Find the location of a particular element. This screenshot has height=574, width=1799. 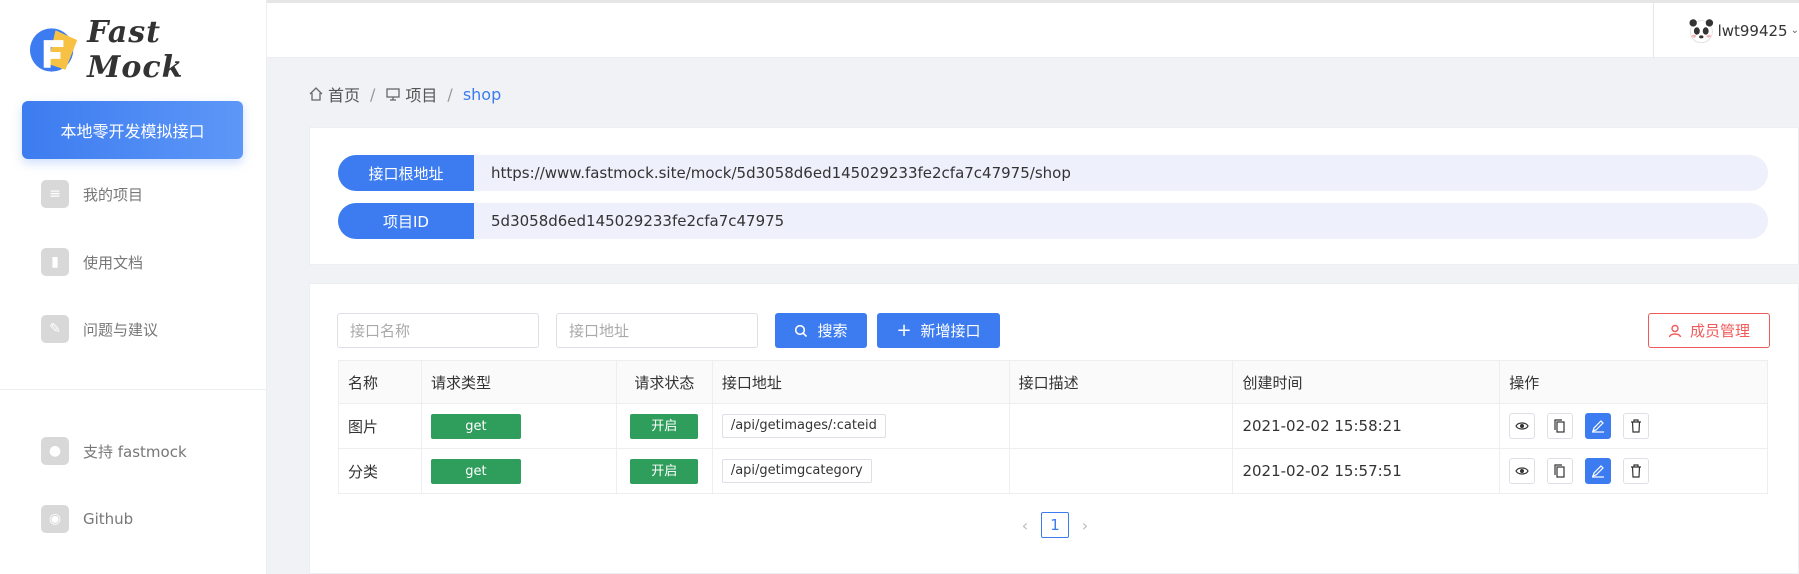

edit-note-icon: ✎ is located at coordinates (55, 329).